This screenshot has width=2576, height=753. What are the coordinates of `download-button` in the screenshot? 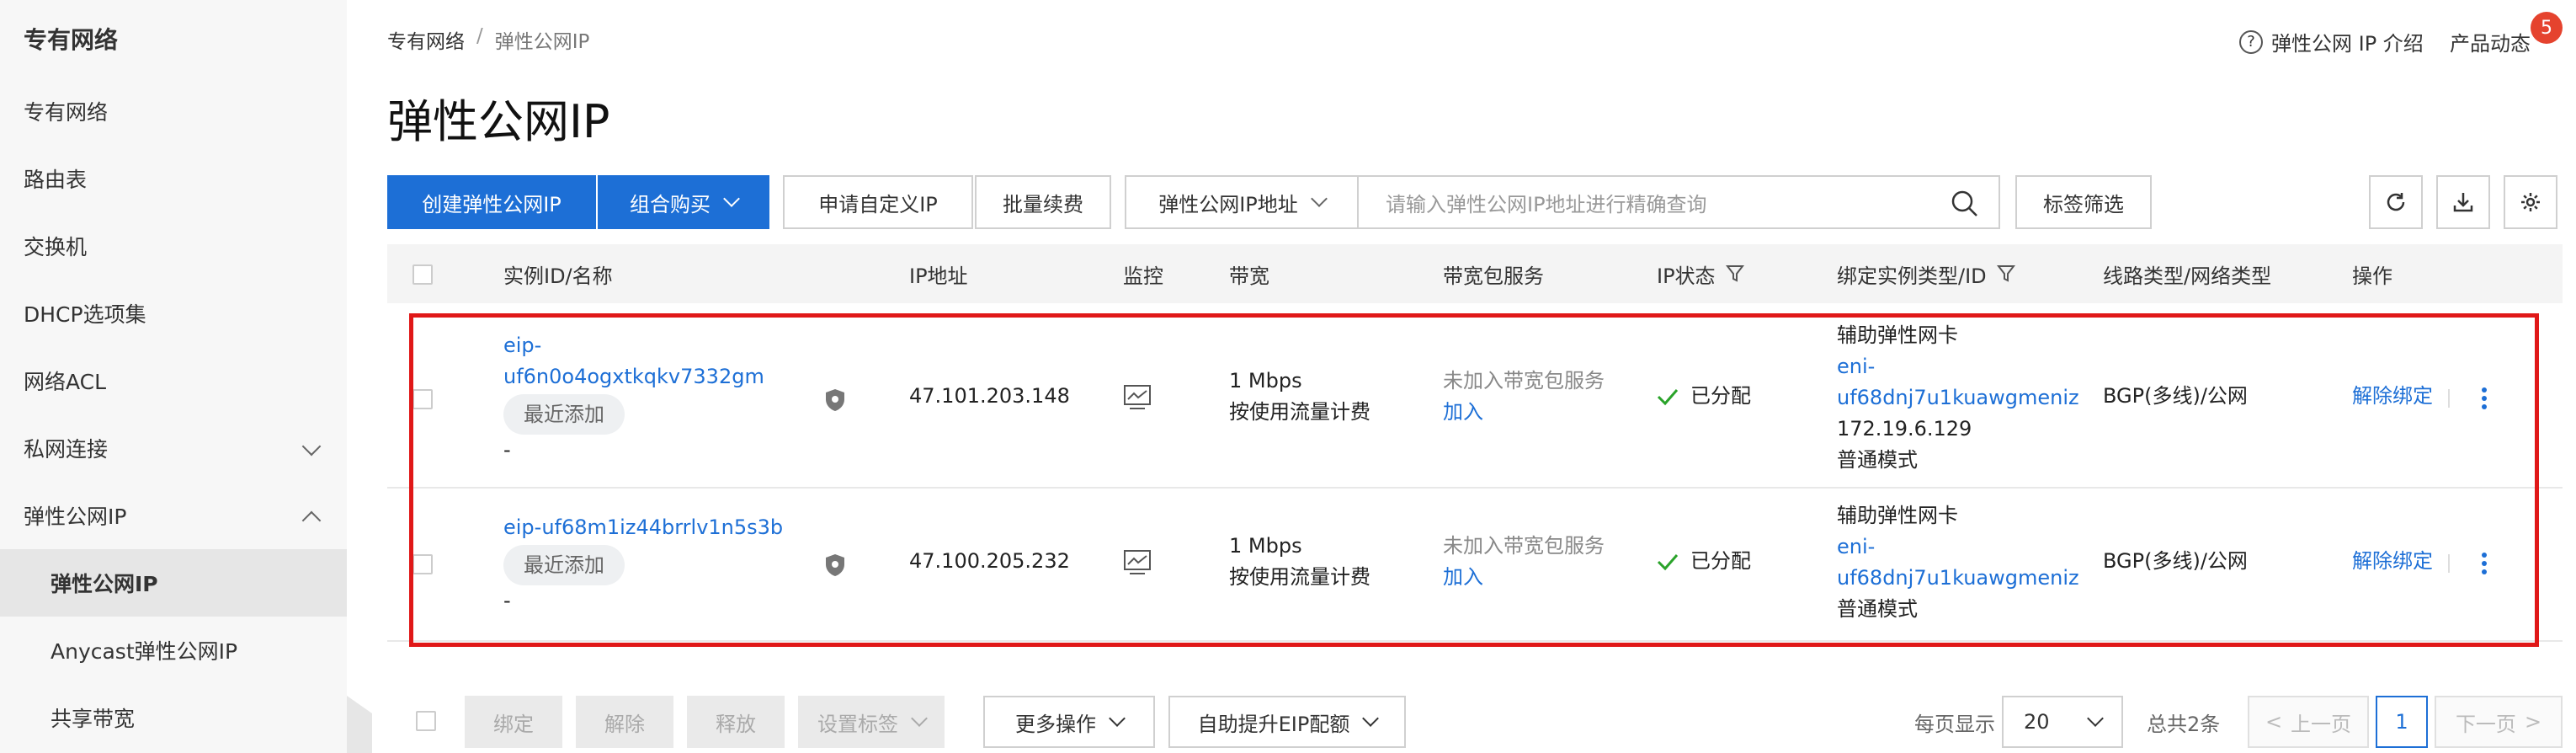 It's located at (2463, 202).